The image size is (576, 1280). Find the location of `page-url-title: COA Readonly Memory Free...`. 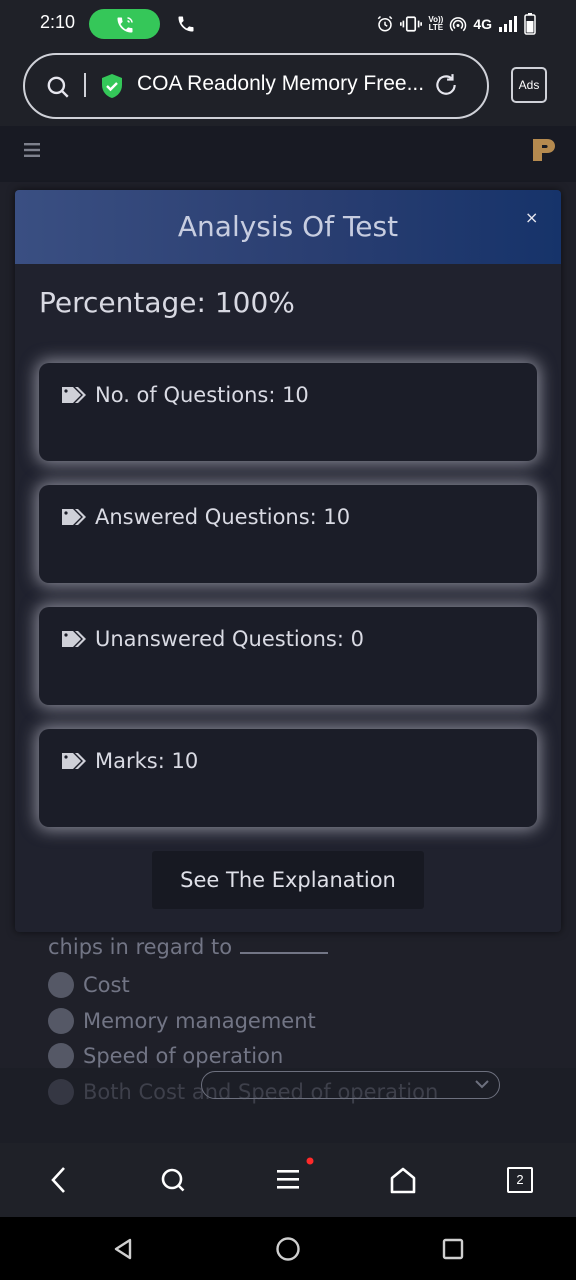

page-url-title: COA Readonly Memory Free... is located at coordinates (280, 84).